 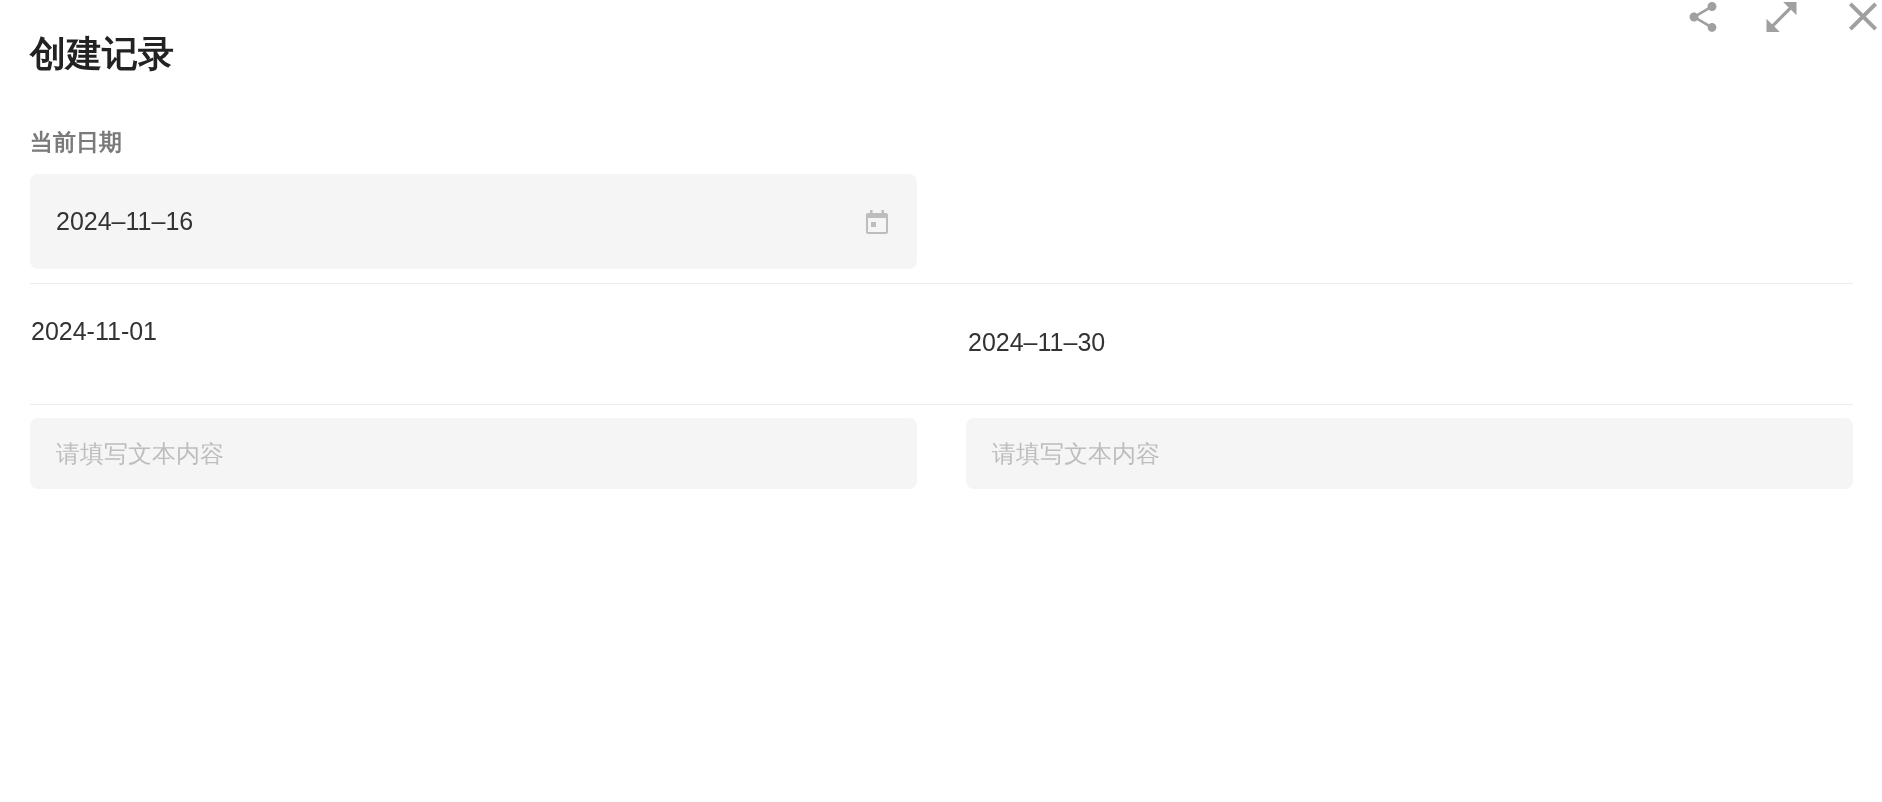 I want to click on close-icon, so click(x=1863, y=16).